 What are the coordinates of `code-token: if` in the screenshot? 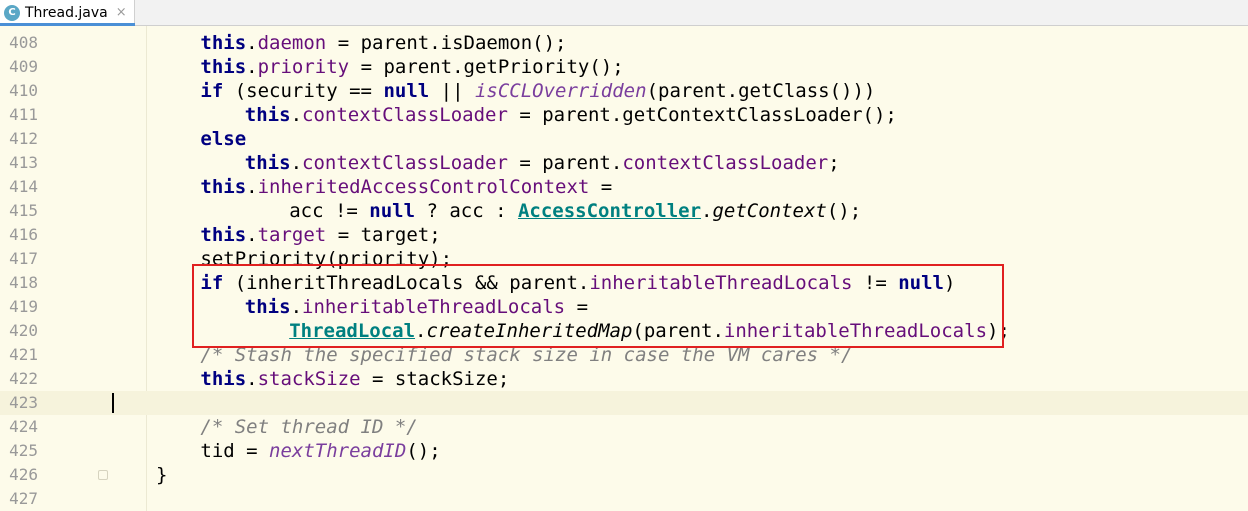 It's located at (212, 283).